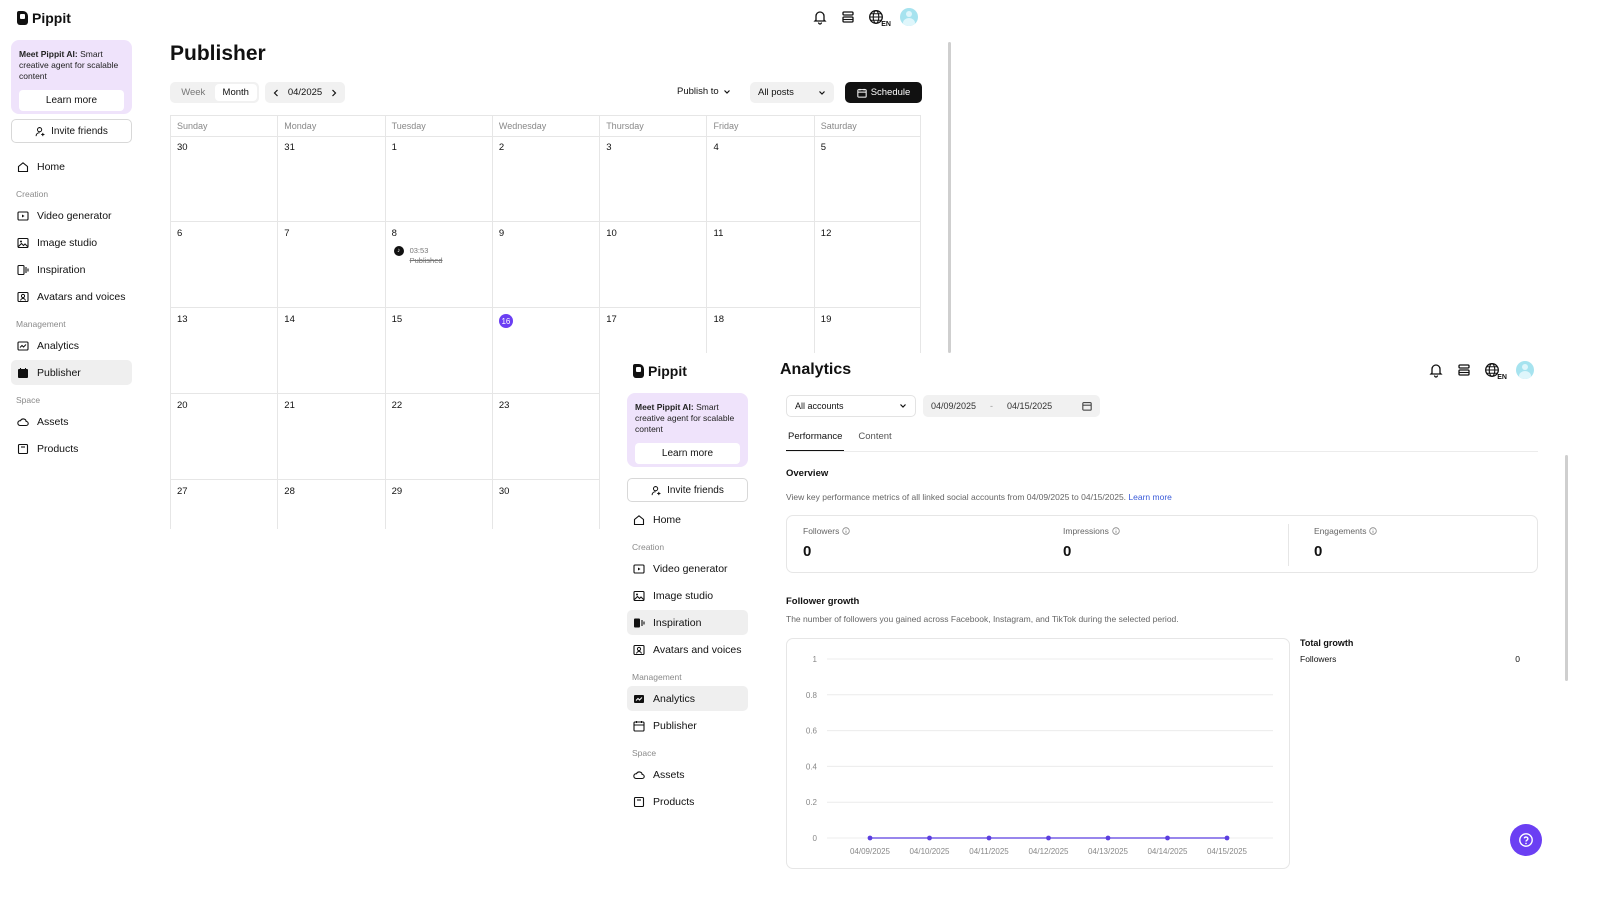 This screenshot has width=1600, height=900. What do you see at coordinates (224, 265) in the screenshot?
I see `calendar-day: 6` at bounding box center [224, 265].